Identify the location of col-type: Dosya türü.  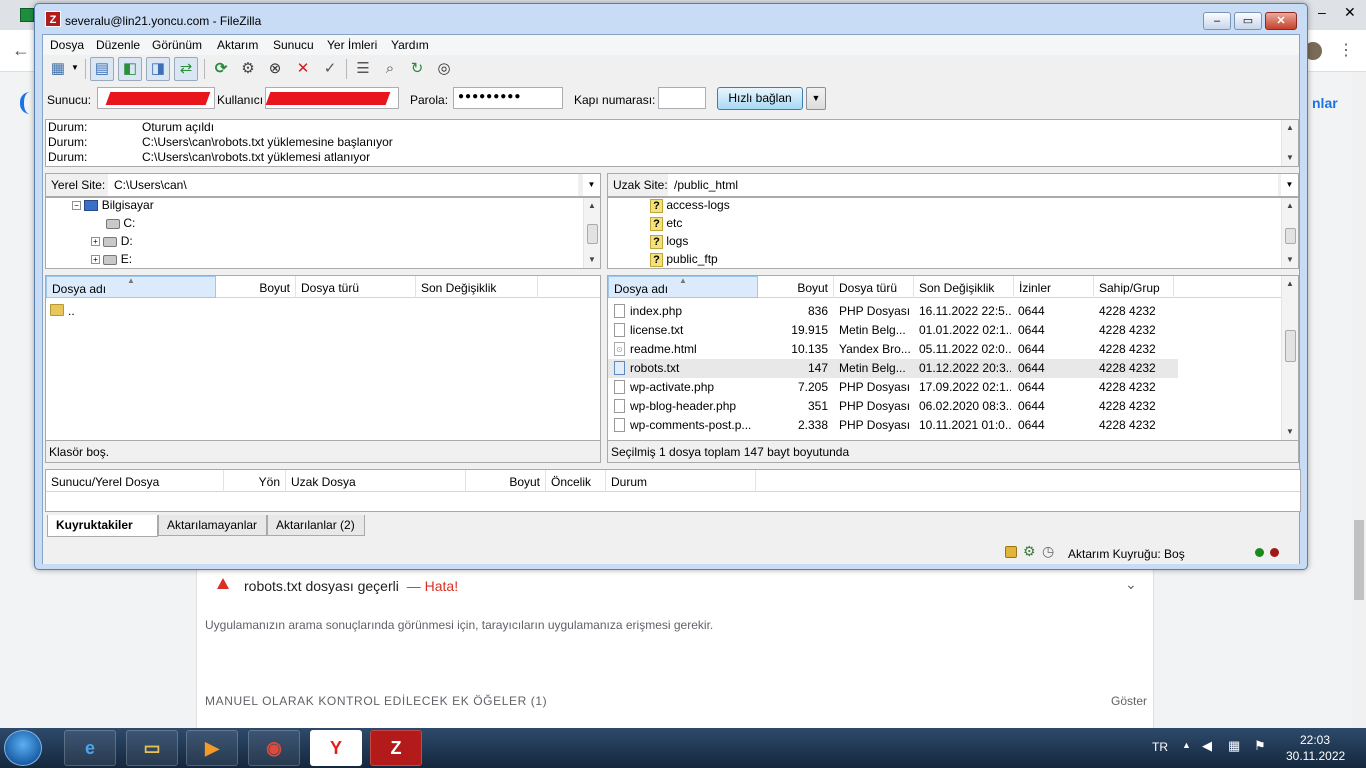
(356, 287).